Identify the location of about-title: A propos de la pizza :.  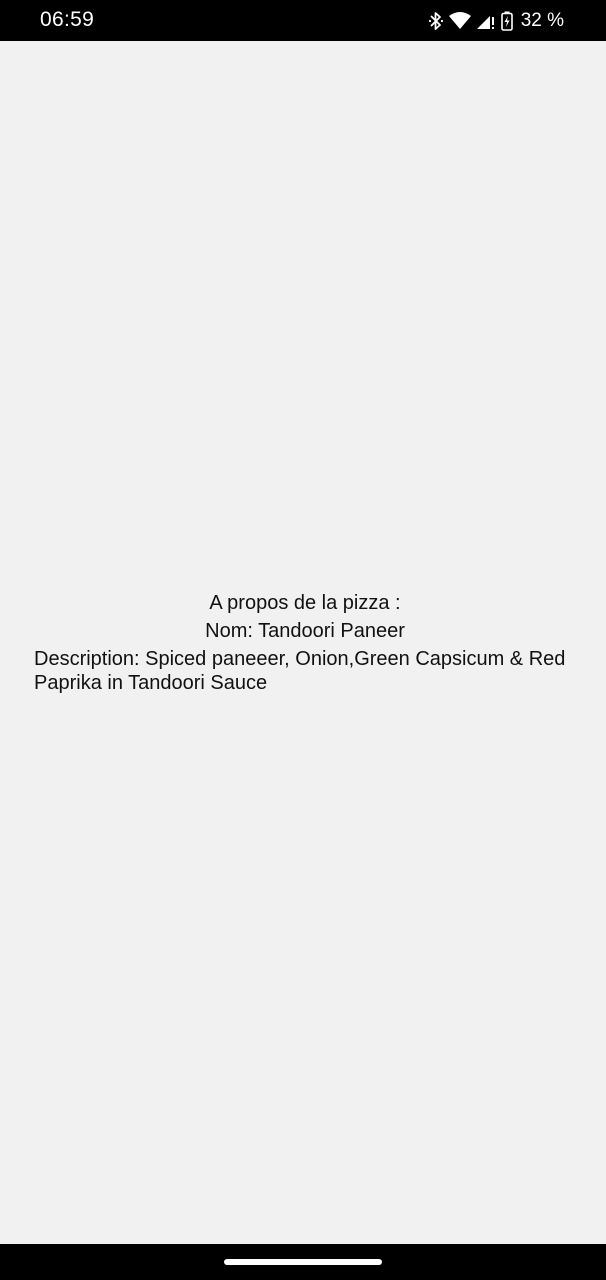
(305, 603).